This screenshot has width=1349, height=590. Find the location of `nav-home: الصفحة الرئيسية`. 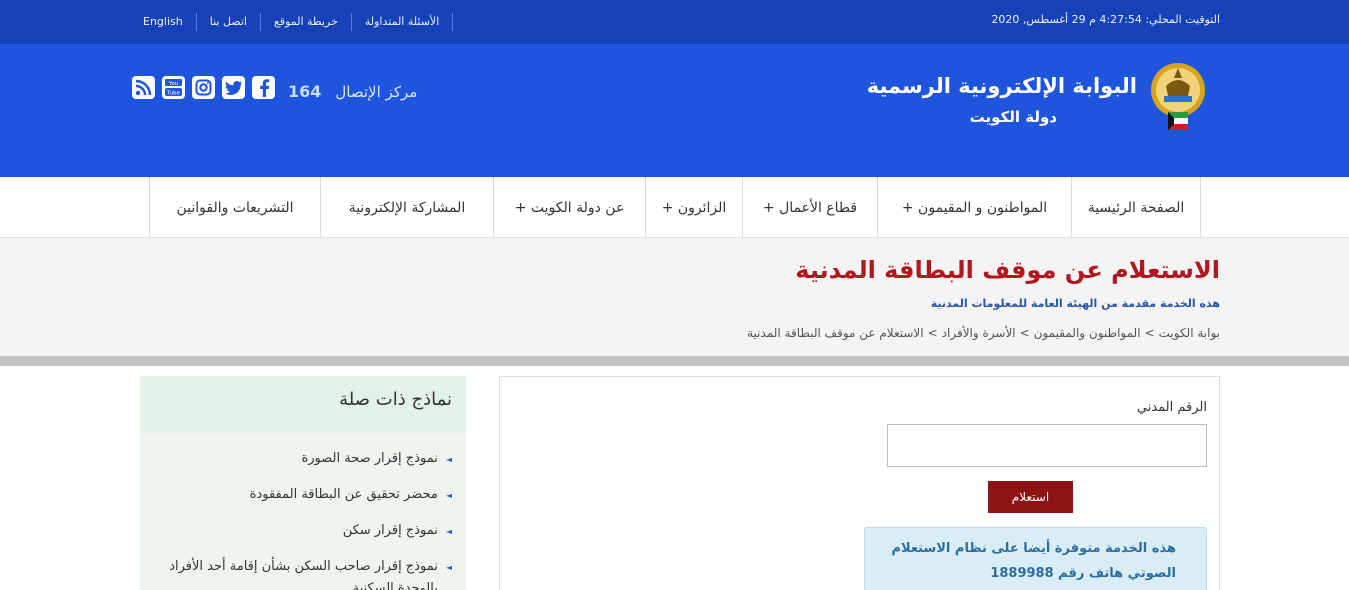

nav-home: الصفحة الرئيسية is located at coordinates (1136, 207).